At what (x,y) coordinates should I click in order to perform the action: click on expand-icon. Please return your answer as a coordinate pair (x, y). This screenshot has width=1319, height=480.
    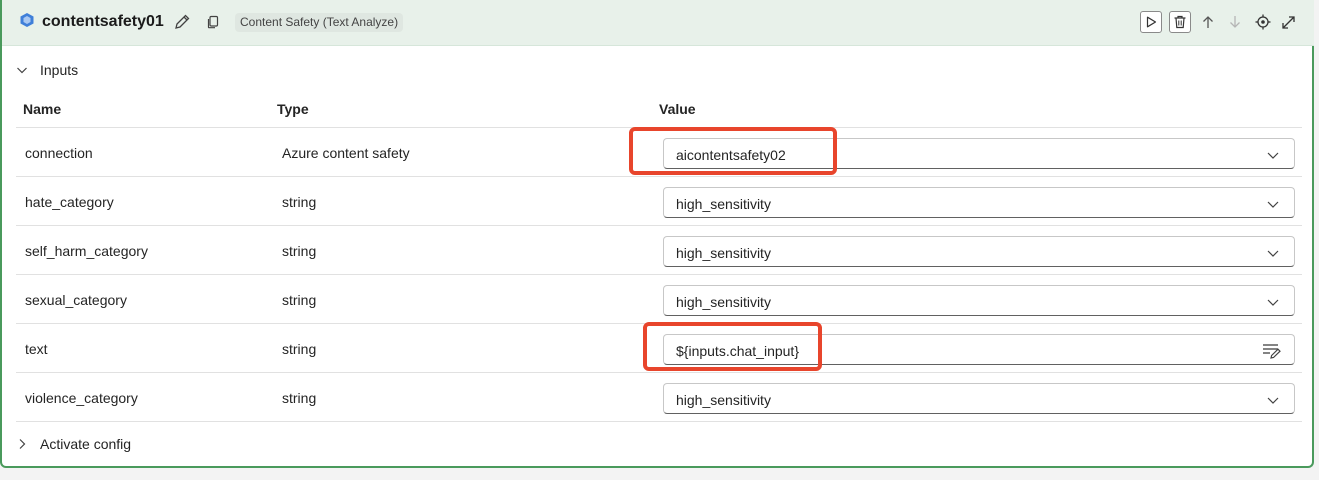
    Looking at the image, I should click on (1288, 22).